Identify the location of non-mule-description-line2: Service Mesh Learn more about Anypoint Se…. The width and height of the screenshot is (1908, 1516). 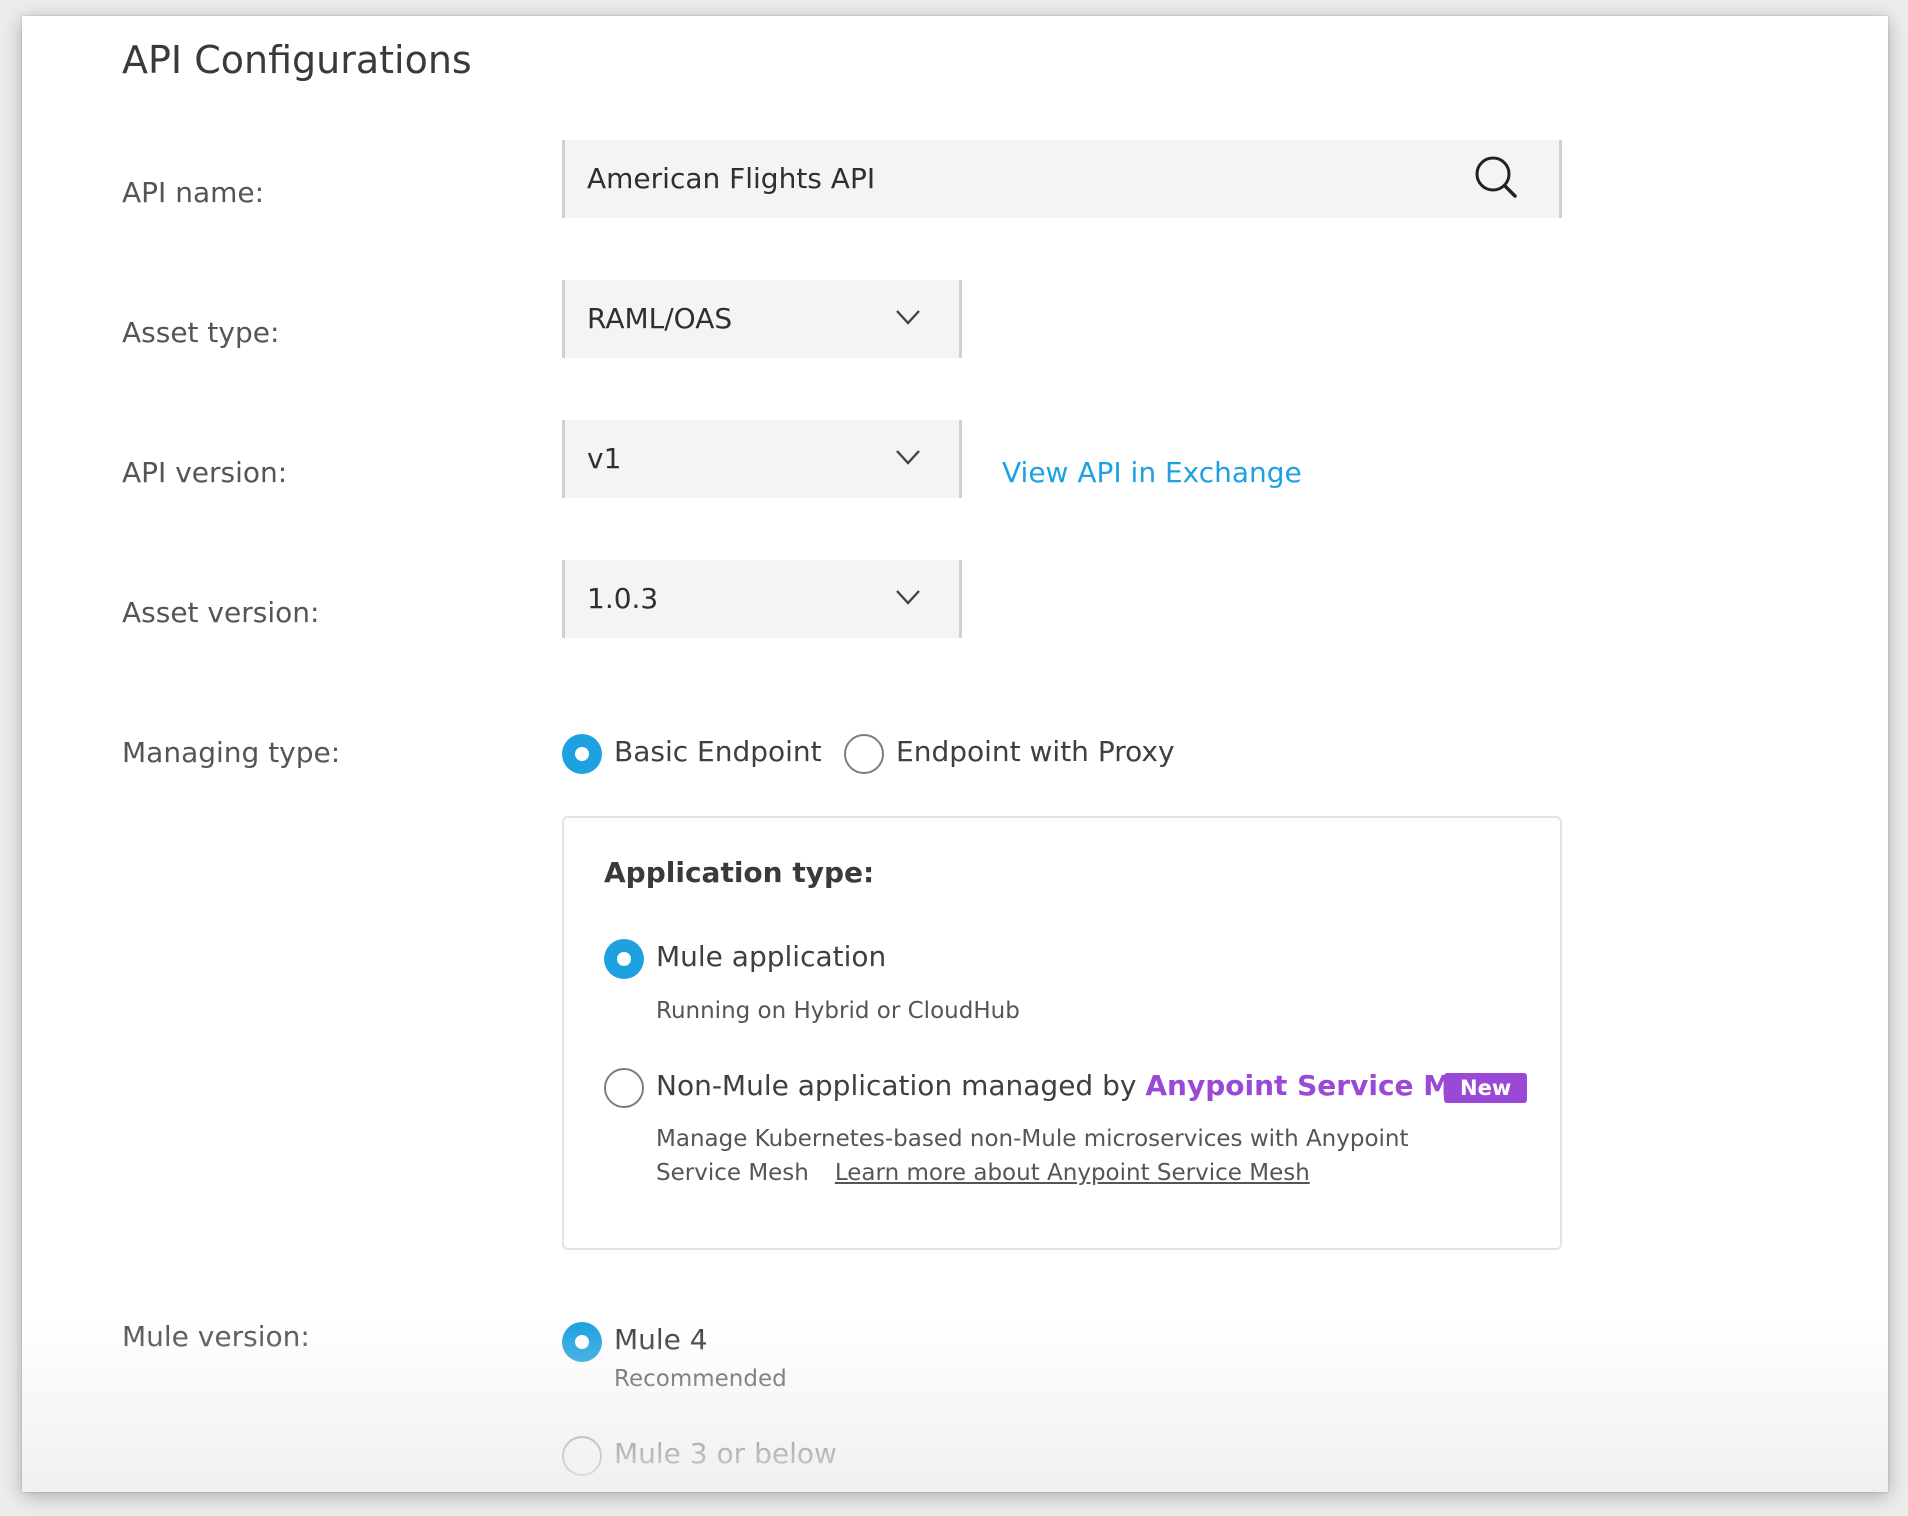
(983, 1173).